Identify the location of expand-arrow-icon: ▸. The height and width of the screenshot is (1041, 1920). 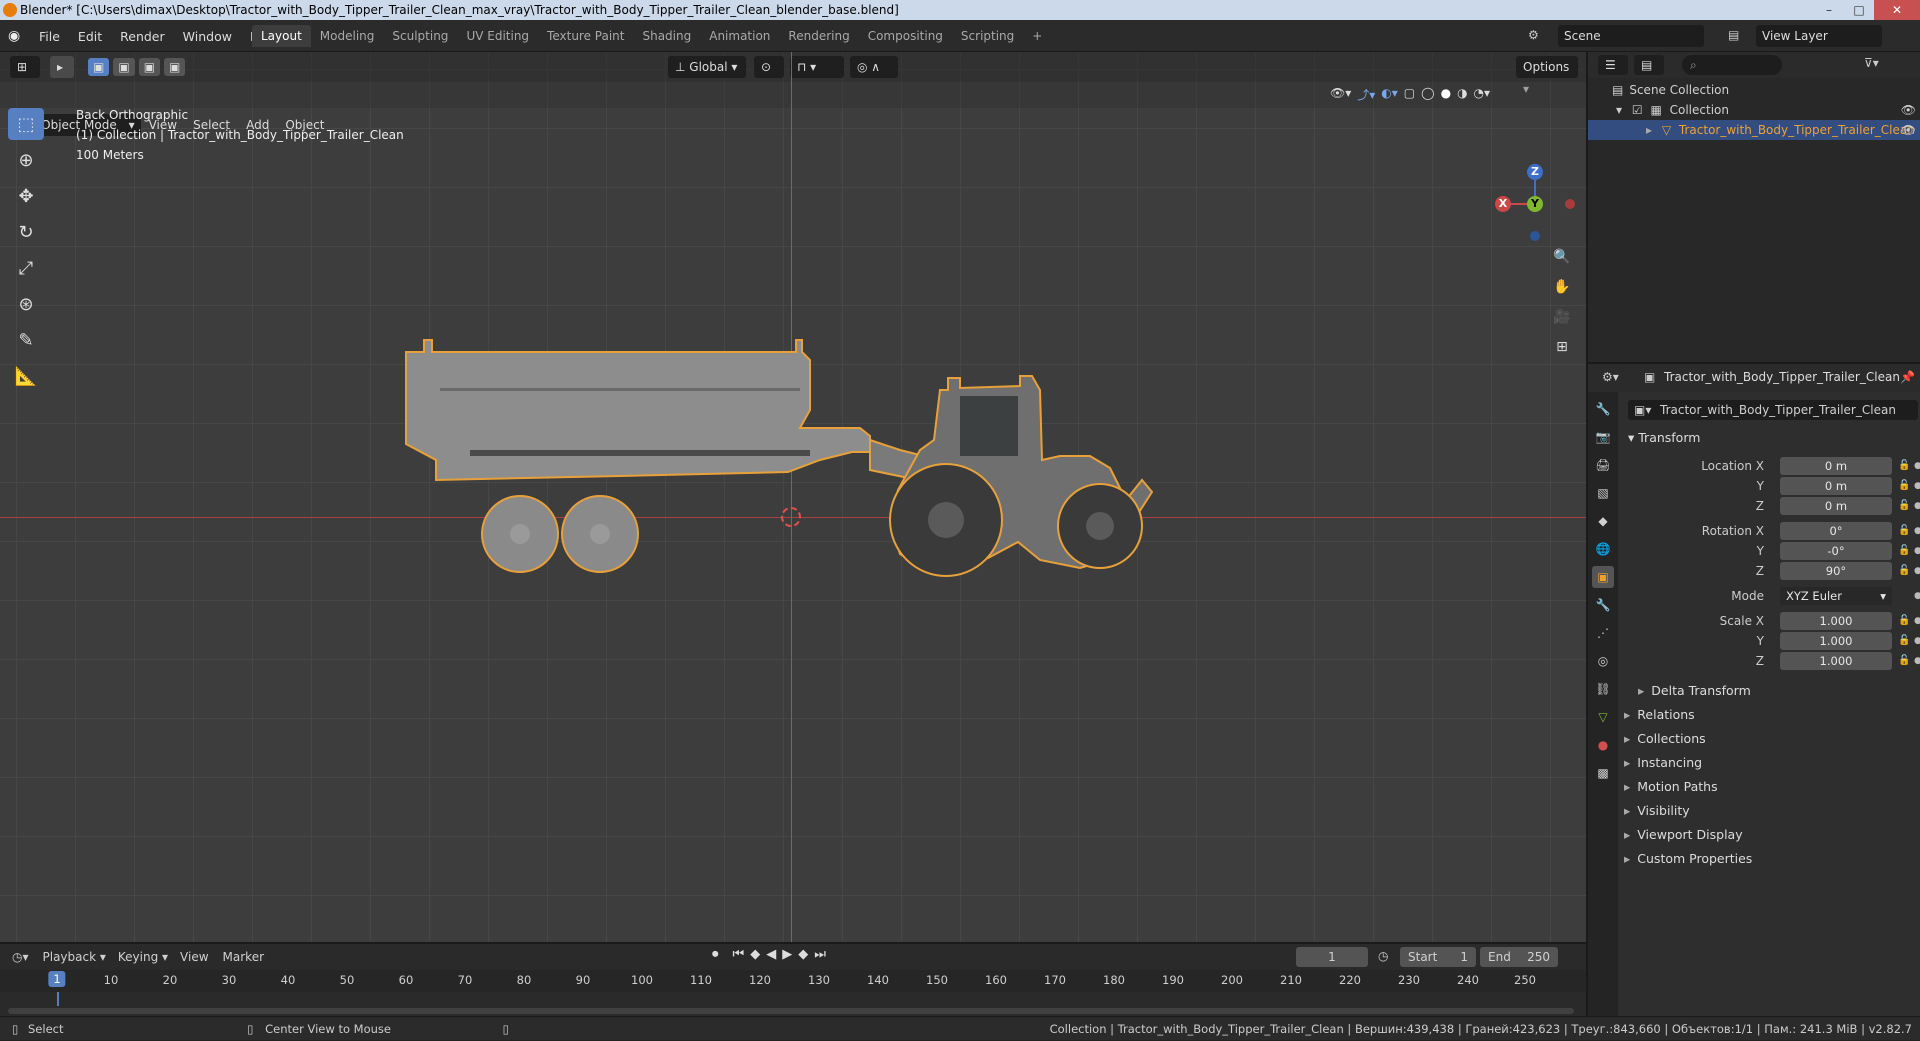
(1649, 130).